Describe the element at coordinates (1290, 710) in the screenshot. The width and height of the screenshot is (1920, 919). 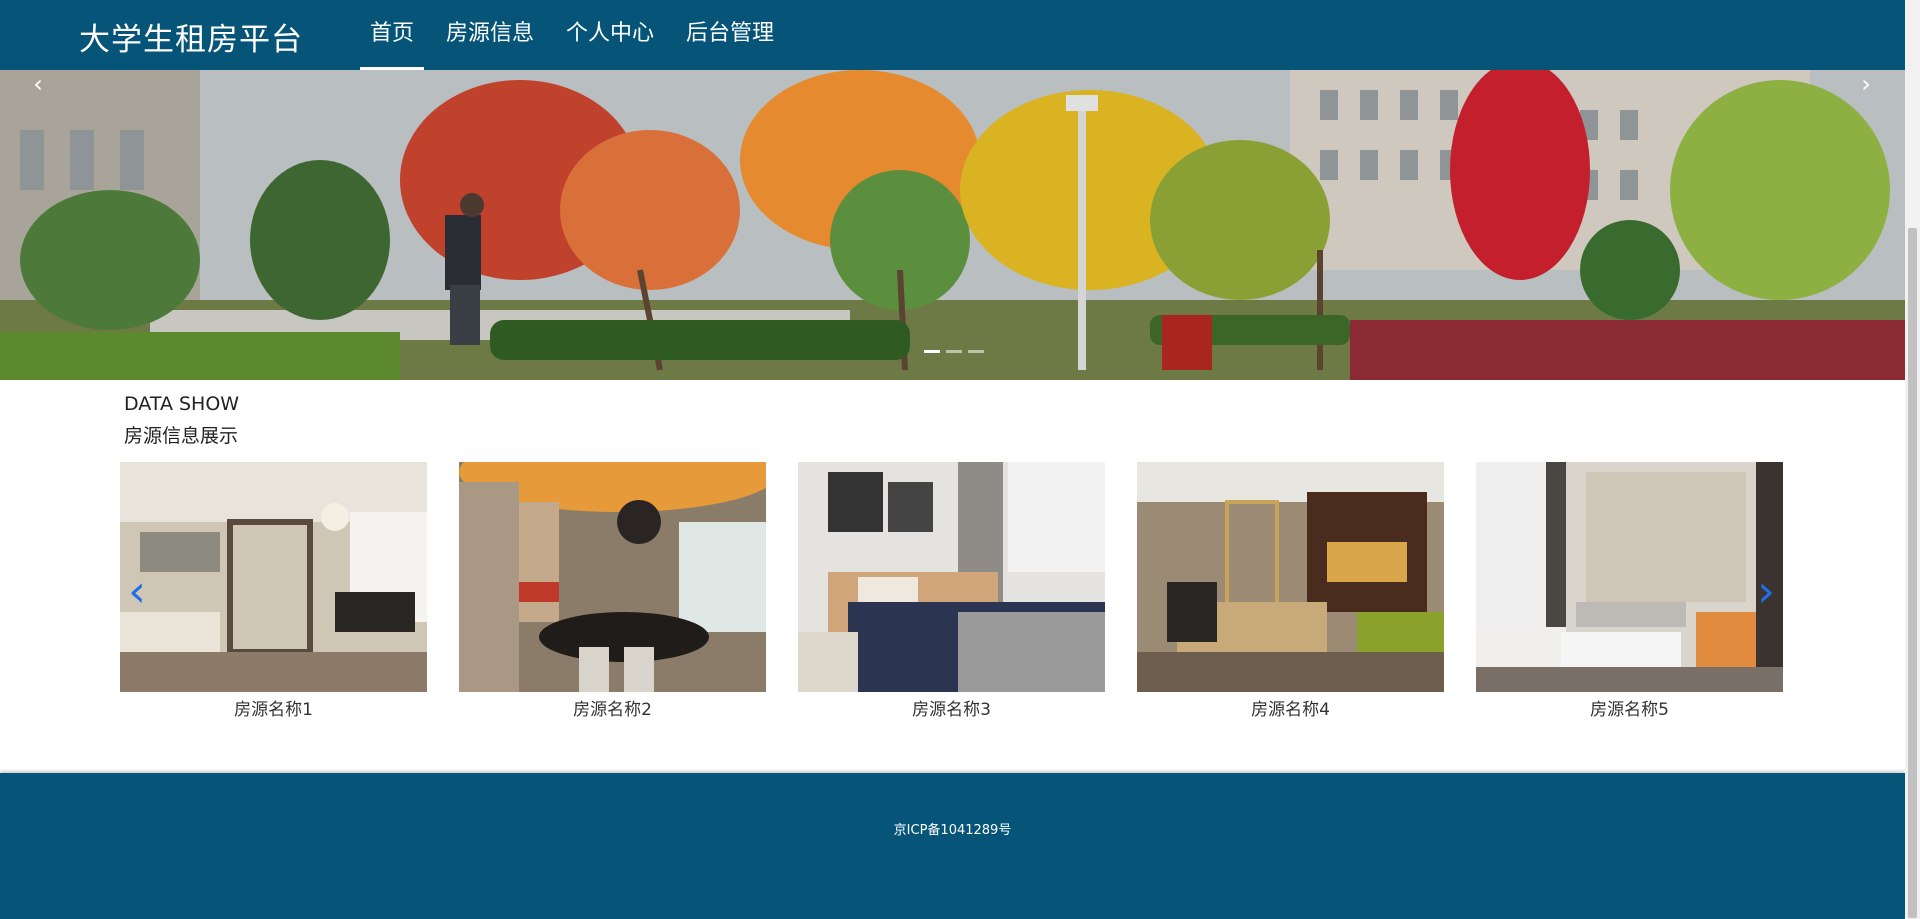
I see `listing-name: 房源名称4` at that location.